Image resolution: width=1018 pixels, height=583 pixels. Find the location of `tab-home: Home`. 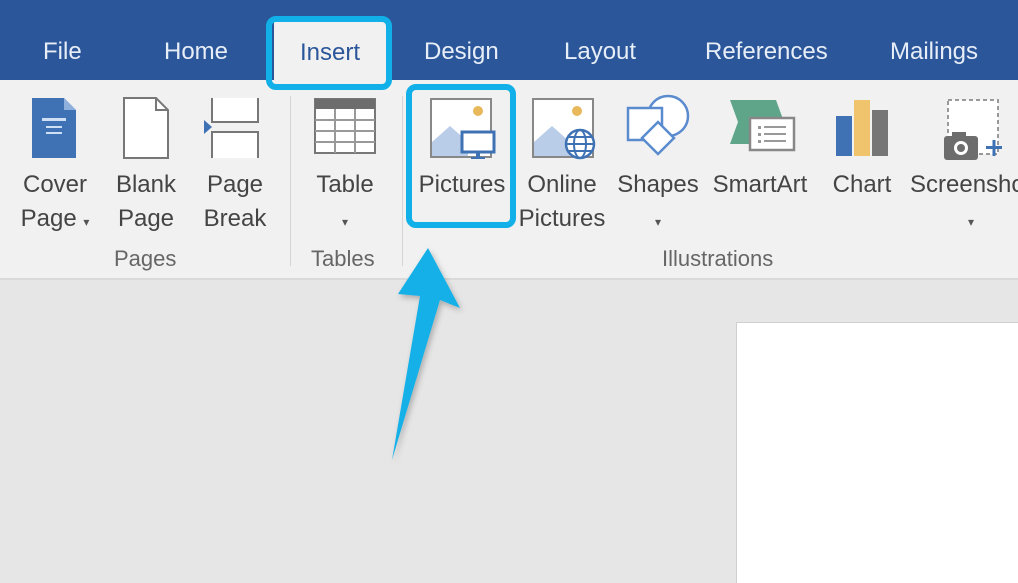

tab-home: Home is located at coordinates (196, 52).